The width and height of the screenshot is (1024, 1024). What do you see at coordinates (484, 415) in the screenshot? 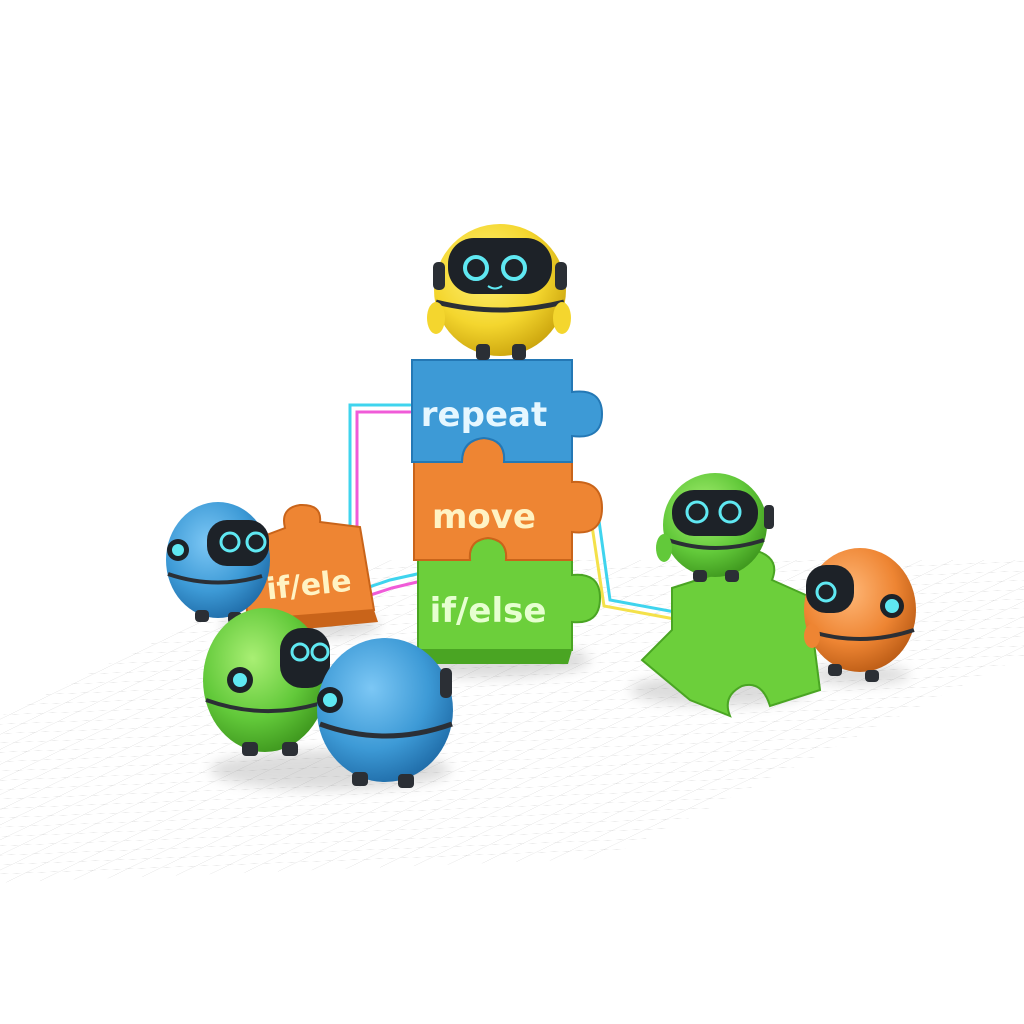
I see `repeat-block-label: repeat` at bounding box center [484, 415].